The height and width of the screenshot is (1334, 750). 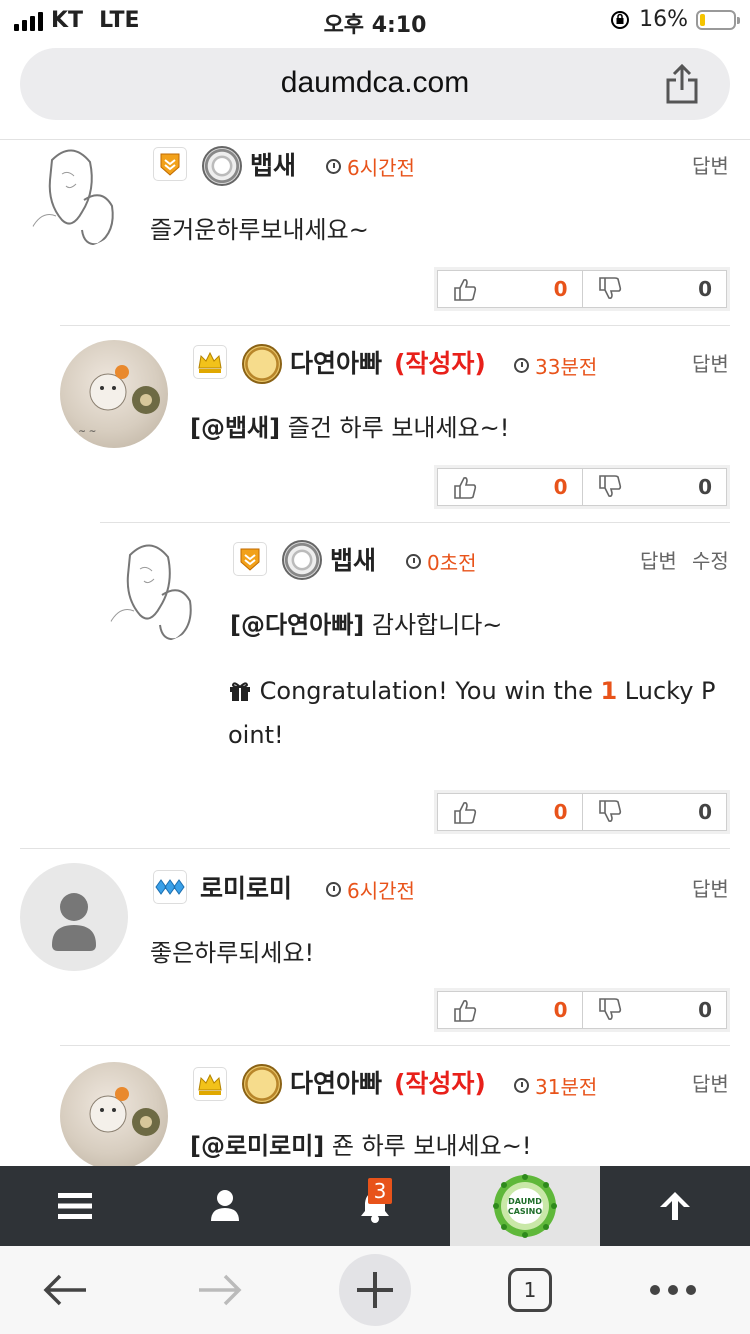 What do you see at coordinates (525, 1211) in the screenshot?
I see `logo-text-2: CASINO` at bounding box center [525, 1211].